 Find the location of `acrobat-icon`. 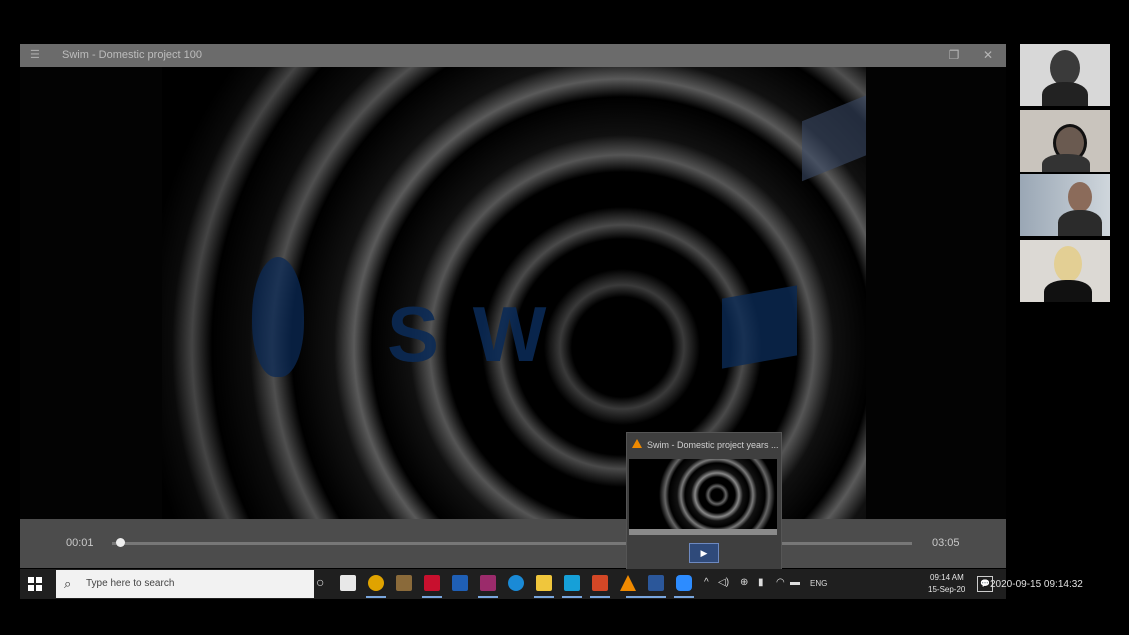

acrobat-icon is located at coordinates (432, 586).